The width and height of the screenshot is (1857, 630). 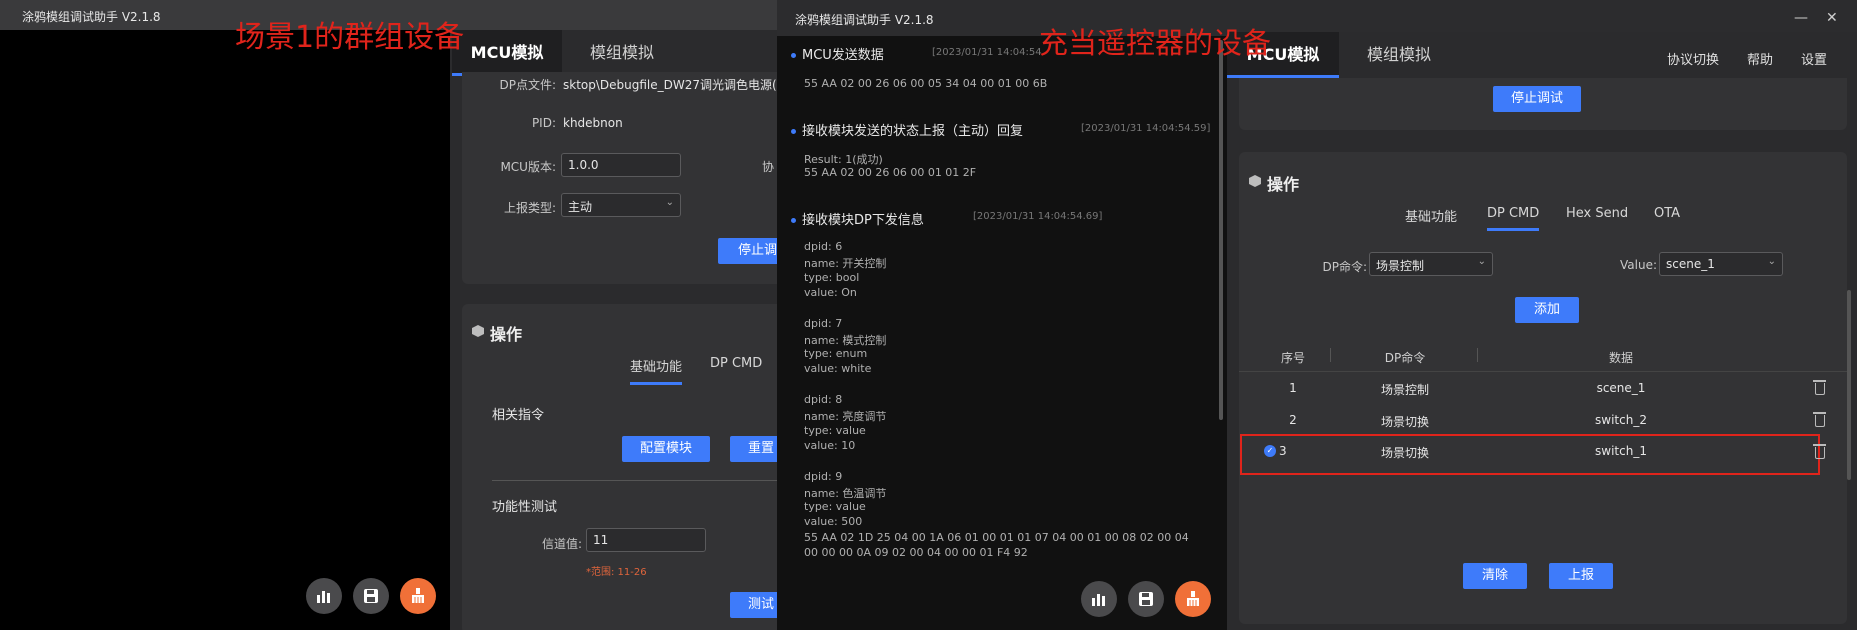 I want to click on operation-title: 操作, so click(x=1283, y=184).